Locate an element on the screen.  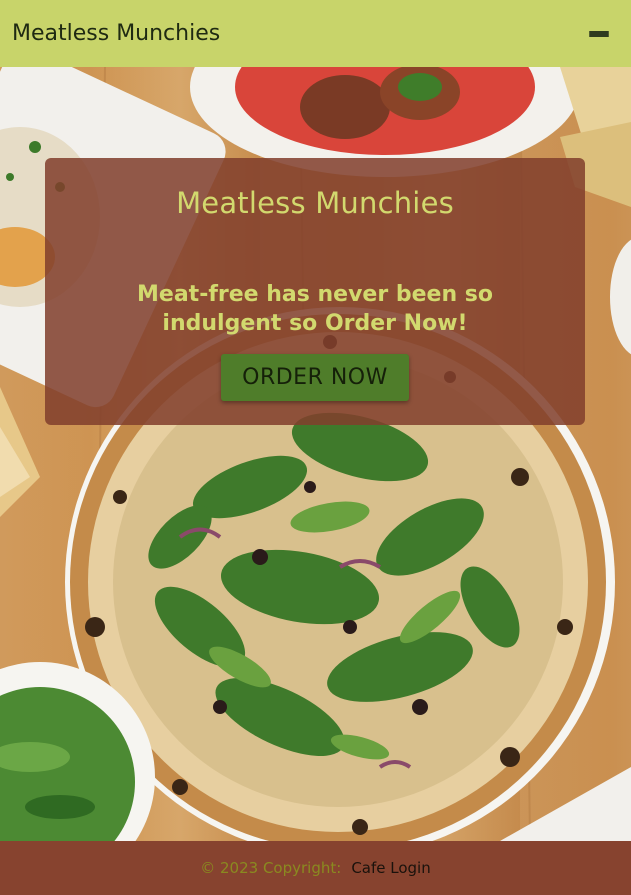
cafe-login-link: Cafe Login is located at coordinates (390, 868).